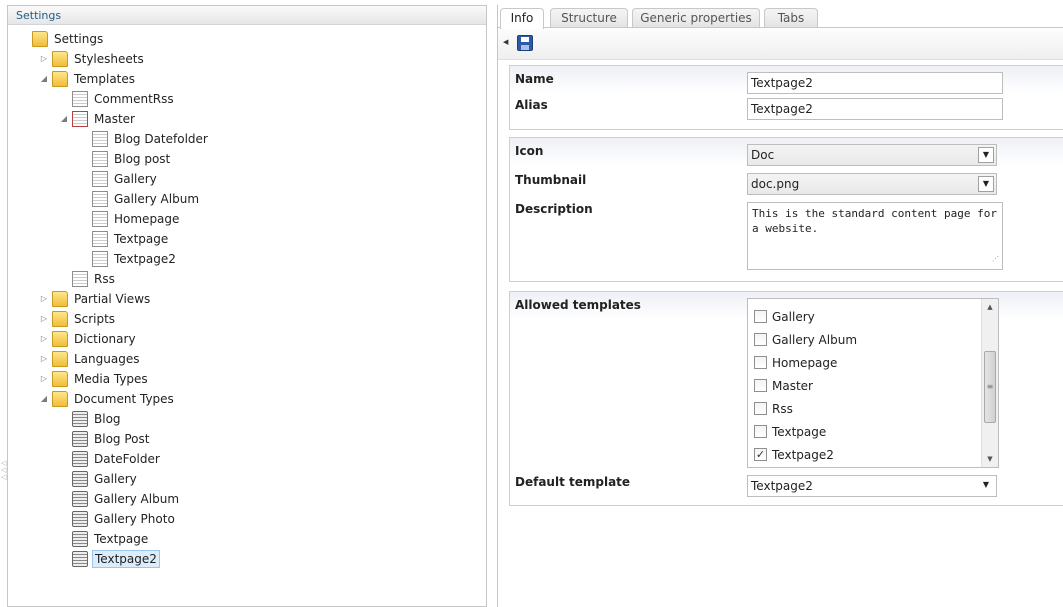 This screenshot has height=607, width=1063. What do you see at coordinates (114, 119) in the screenshot?
I see `tree-node-label: Master` at bounding box center [114, 119].